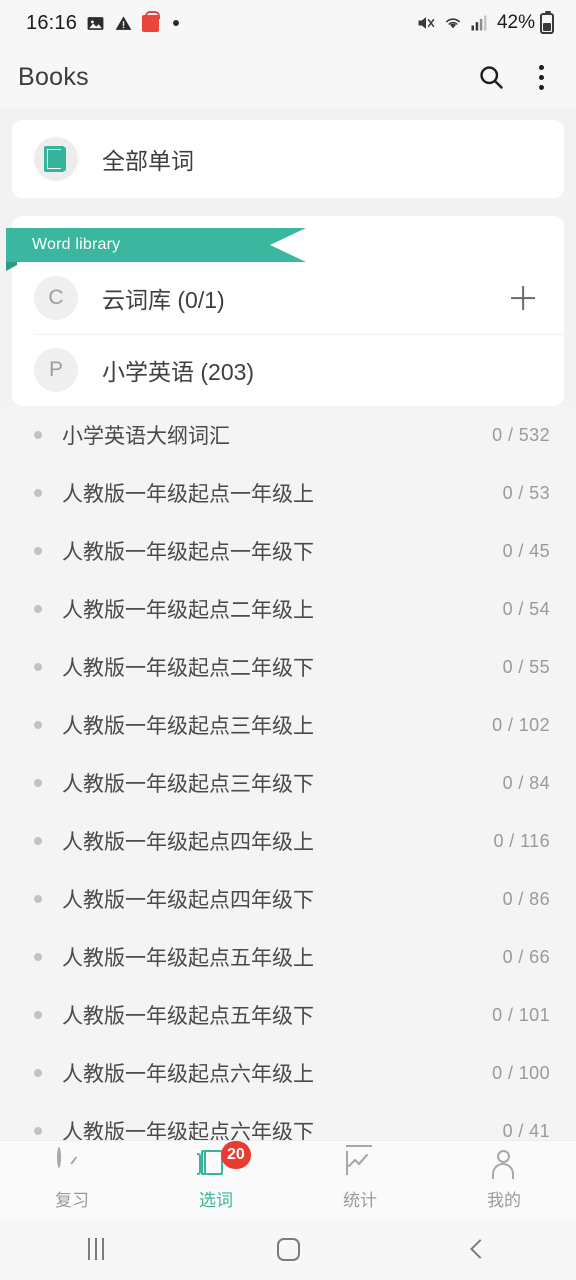 The width and height of the screenshot is (576, 1280). I want to click on book-count: 0 / 116, so click(521, 840).